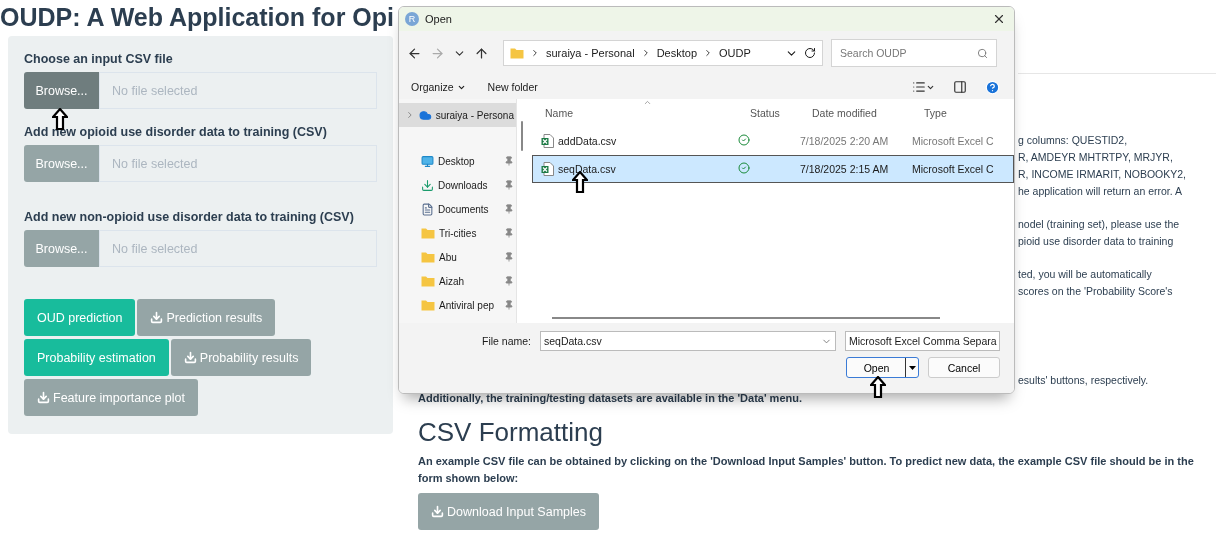 This screenshot has height=550, width=1216. I want to click on column-header: Type, so click(962, 113).